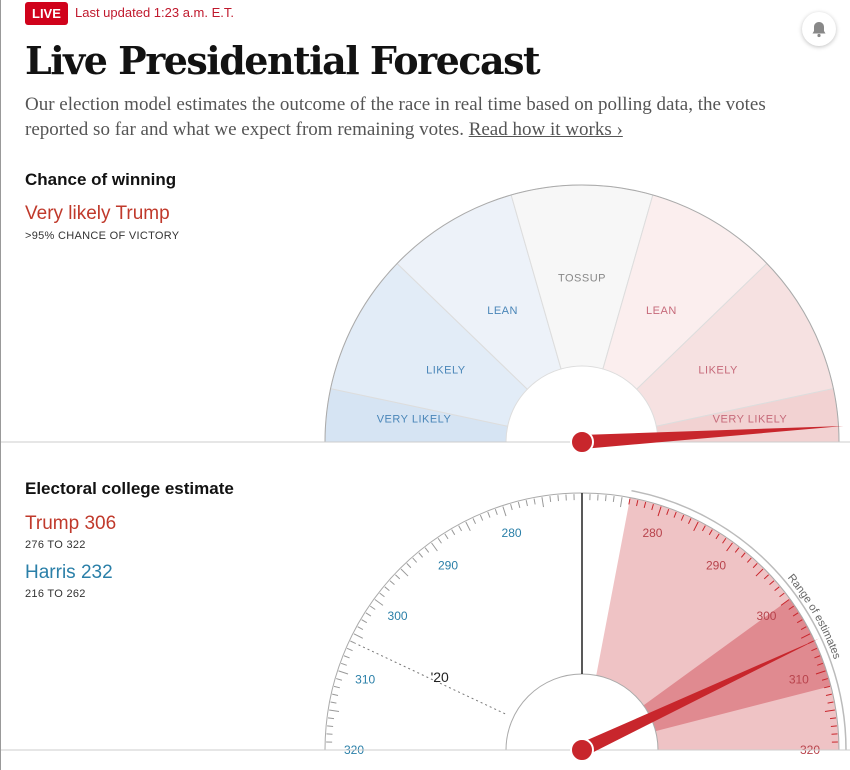 The height and width of the screenshot is (770, 850). What do you see at coordinates (716, 566) in the screenshot?
I see `trump-tick-label: 290` at bounding box center [716, 566].